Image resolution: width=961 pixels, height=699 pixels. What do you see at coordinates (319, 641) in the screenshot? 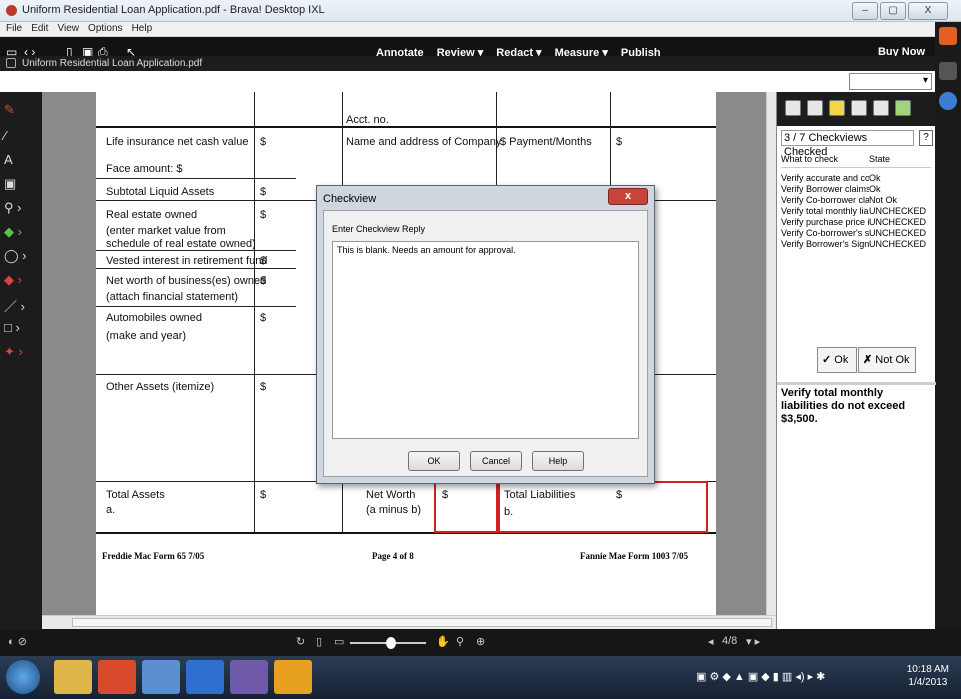
I see `page-view-icon: ▯` at bounding box center [319, 641].